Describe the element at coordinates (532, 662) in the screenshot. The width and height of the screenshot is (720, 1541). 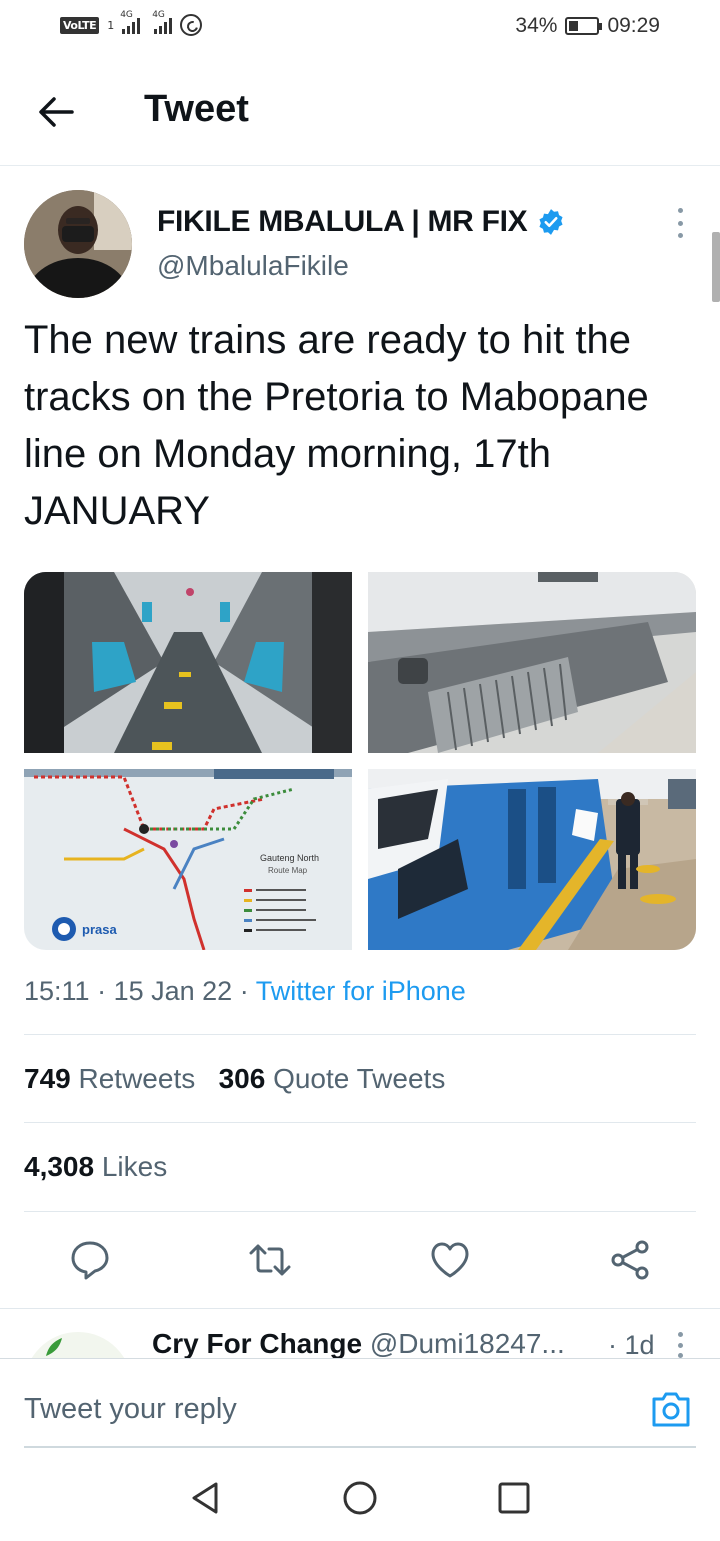
I see `train-undercarriage-photo` at that location.